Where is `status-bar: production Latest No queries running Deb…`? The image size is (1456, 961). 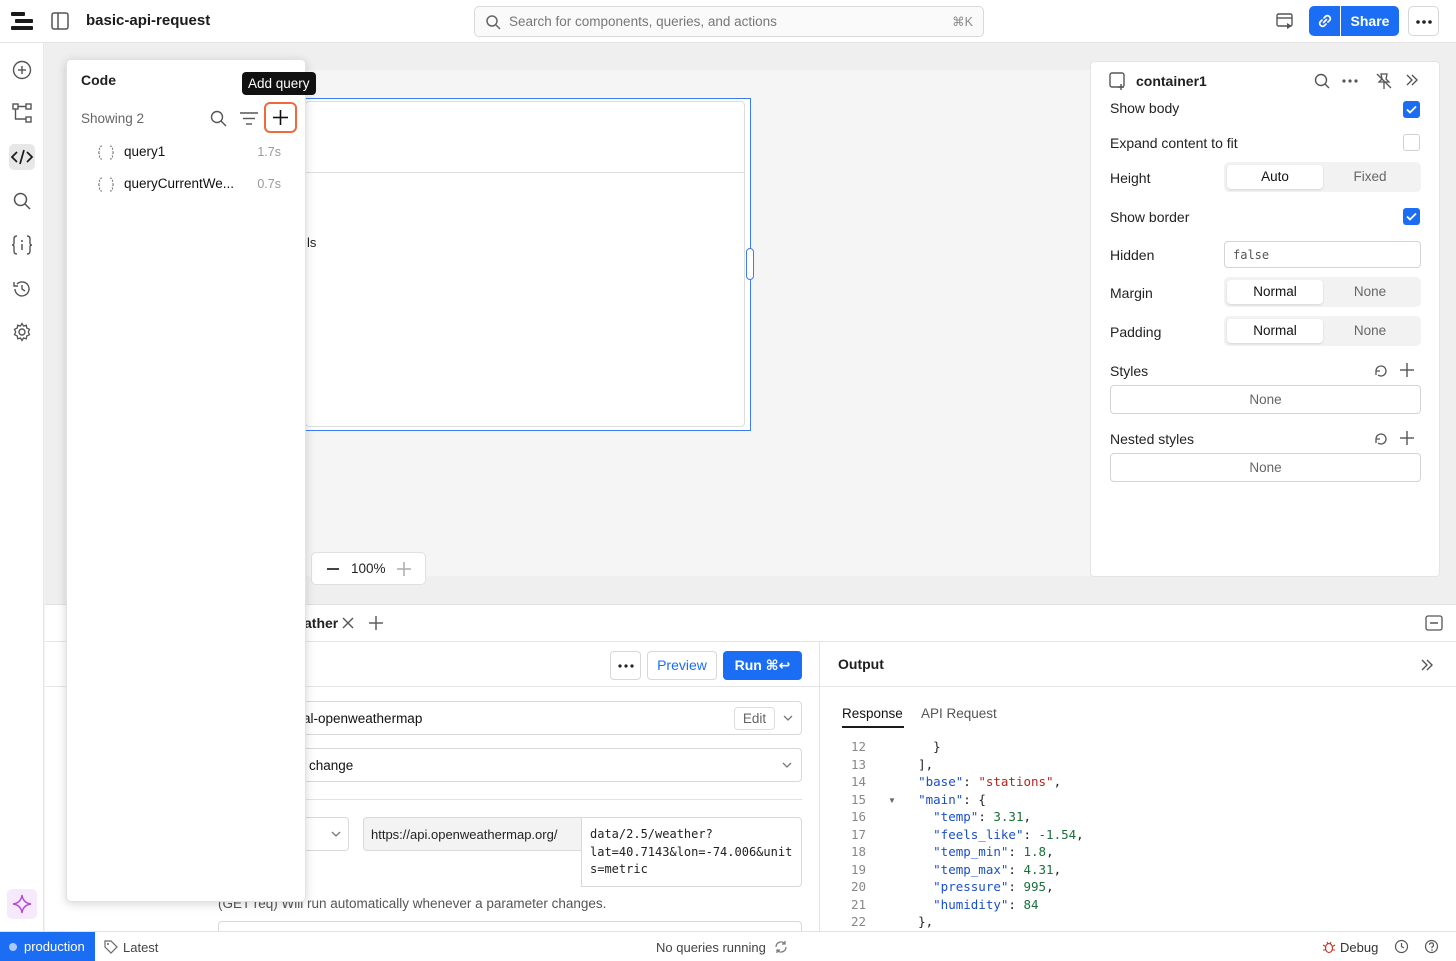
status-bar: production Latest No queries running Deb… is located at coordinates (728, 946).